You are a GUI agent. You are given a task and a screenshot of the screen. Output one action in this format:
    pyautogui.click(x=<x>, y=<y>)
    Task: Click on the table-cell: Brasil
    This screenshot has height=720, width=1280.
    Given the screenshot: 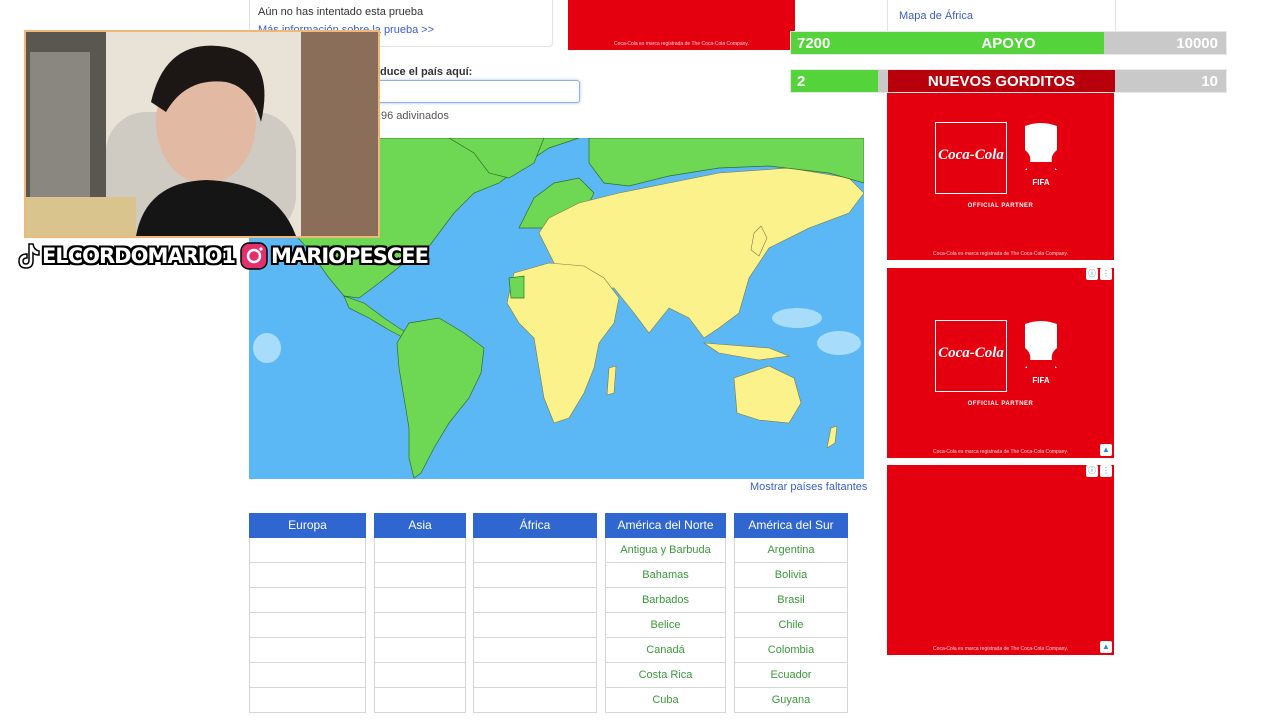 What is the action you would take?
    pyautogui.click(x=791, y=600)
    